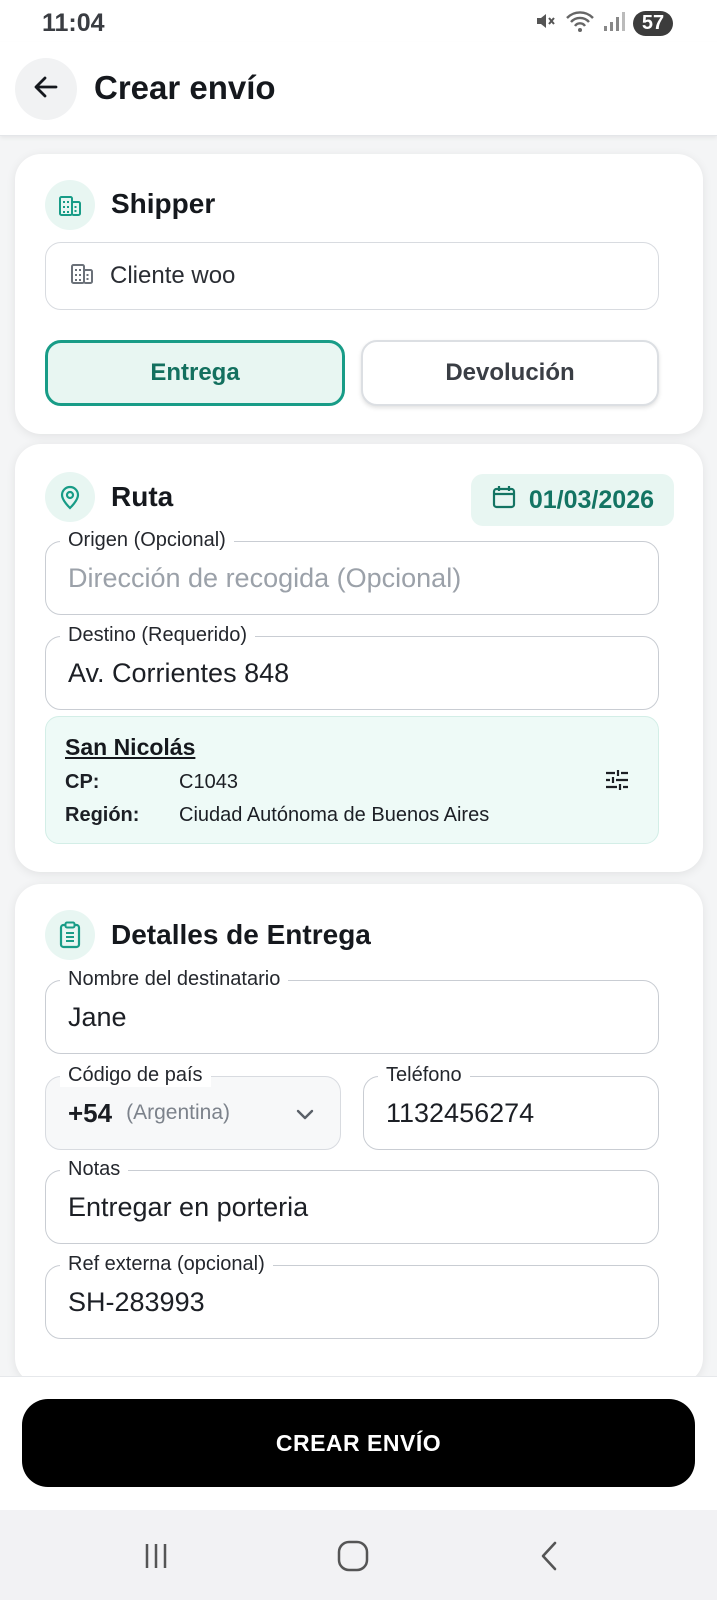 The height and width of the screenshot is (1600, 717). Describe the element at coordinates (265, 577) in the screenshot. I see `origin-placeholder: Dirección de recogida (Opcional)` at that location.